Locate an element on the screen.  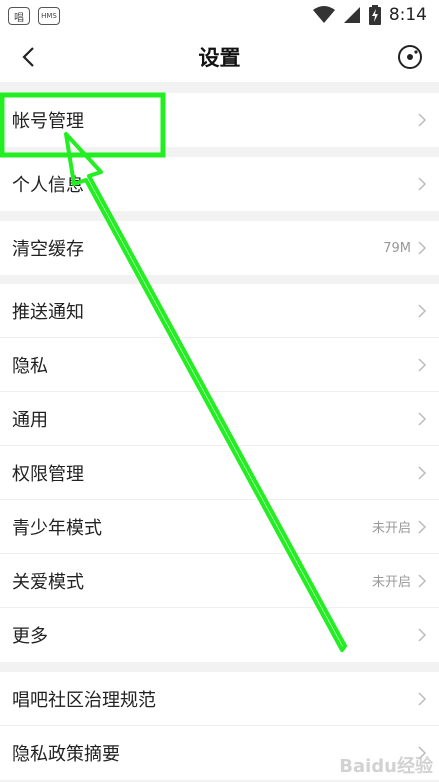
setting-row-push-notifications: 推送通知 is located at coordinates (219, 311).